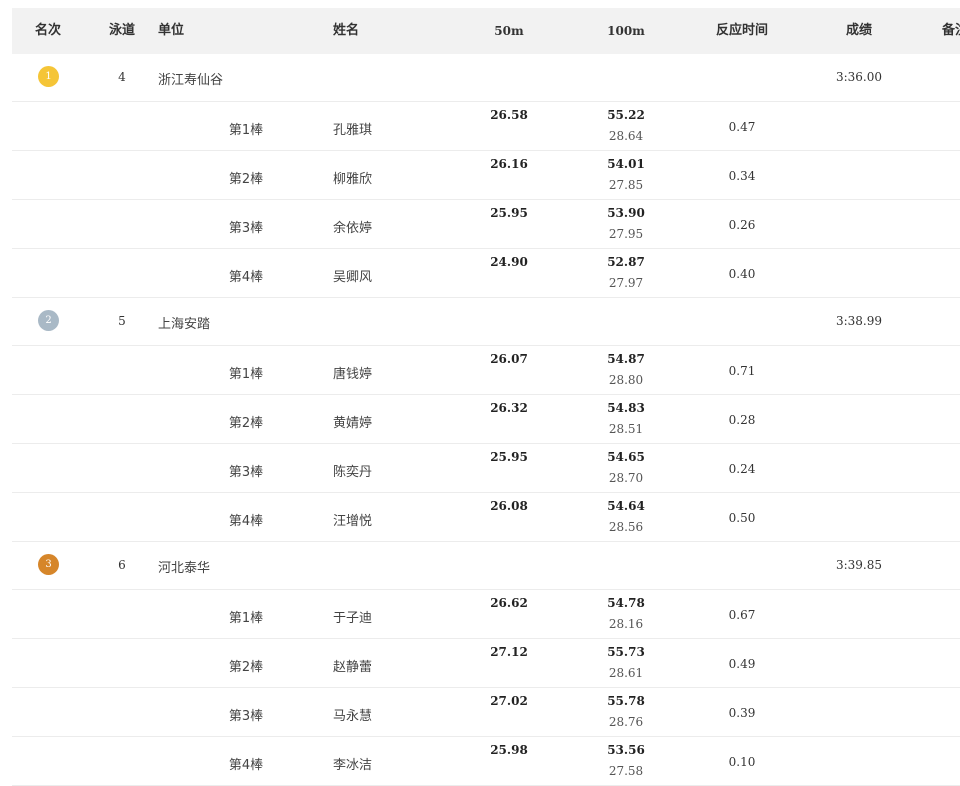  Describe the element at coordinates (184, 568) in the screenshot. I see `team-unit: 河北泰华` at that location.